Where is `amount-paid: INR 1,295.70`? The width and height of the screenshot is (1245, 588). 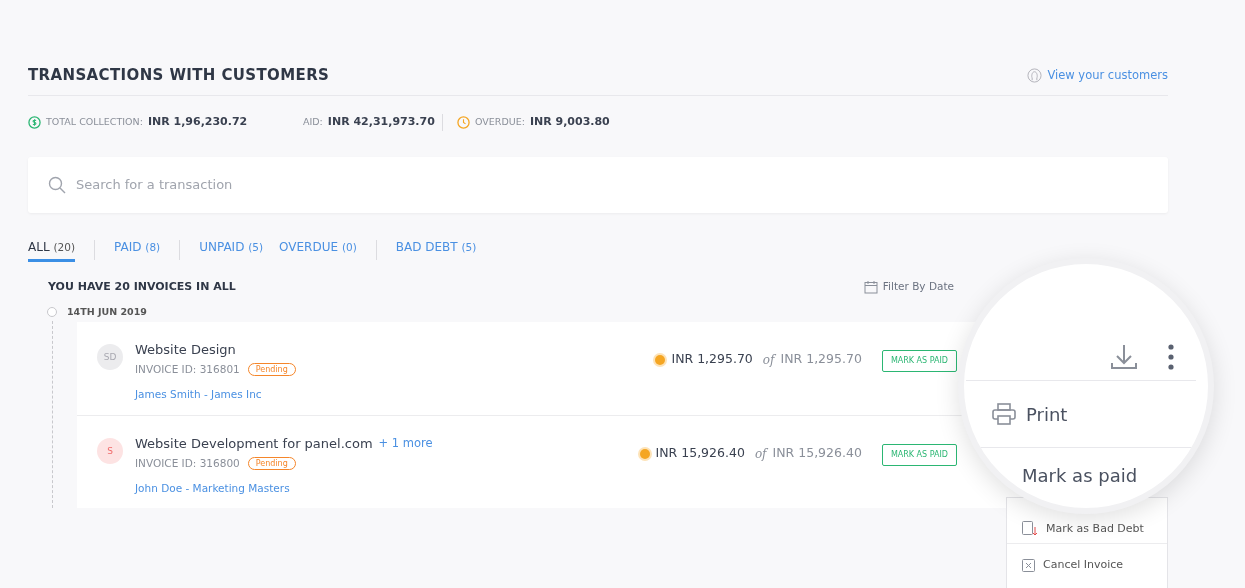
amount-paid: INR 1,295.70 is located at coordinates (712, 359).